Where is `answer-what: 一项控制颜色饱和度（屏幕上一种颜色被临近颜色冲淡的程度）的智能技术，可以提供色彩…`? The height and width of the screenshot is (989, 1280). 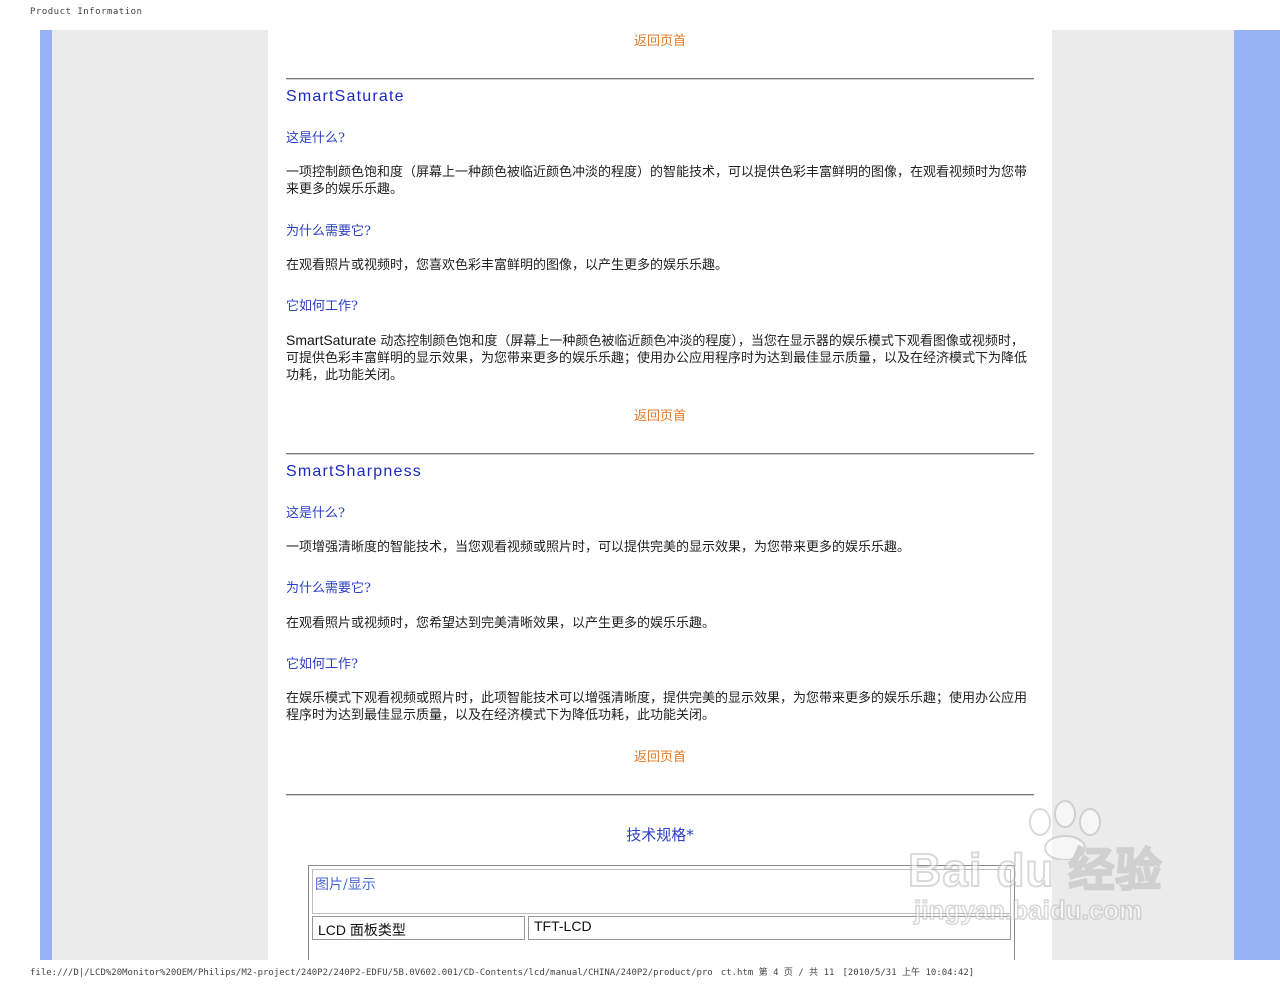
answer-what: 一项控制颜色饱和度（屏幕上一种颜色被临近颜色冲淡的程度）的智能技术，可以提供色彩… is located at coordinates (657, 181).